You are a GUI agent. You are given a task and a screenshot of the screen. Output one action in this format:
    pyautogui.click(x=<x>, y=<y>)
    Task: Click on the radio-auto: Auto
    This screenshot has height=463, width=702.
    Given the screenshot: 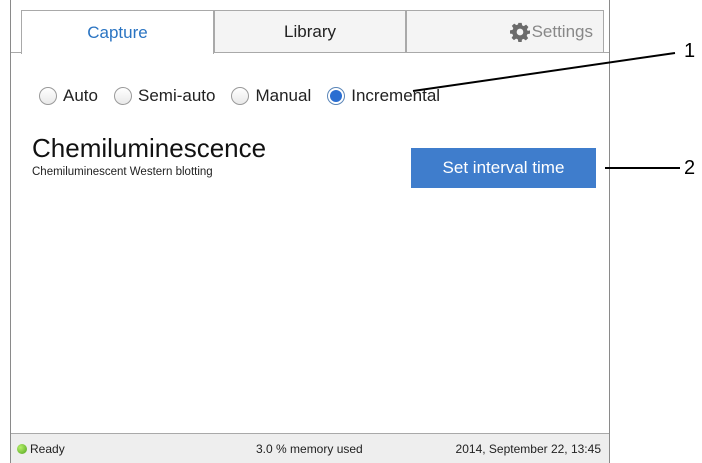 What is the action you would take?
    pyautogui.click(x=68, y=96)
    